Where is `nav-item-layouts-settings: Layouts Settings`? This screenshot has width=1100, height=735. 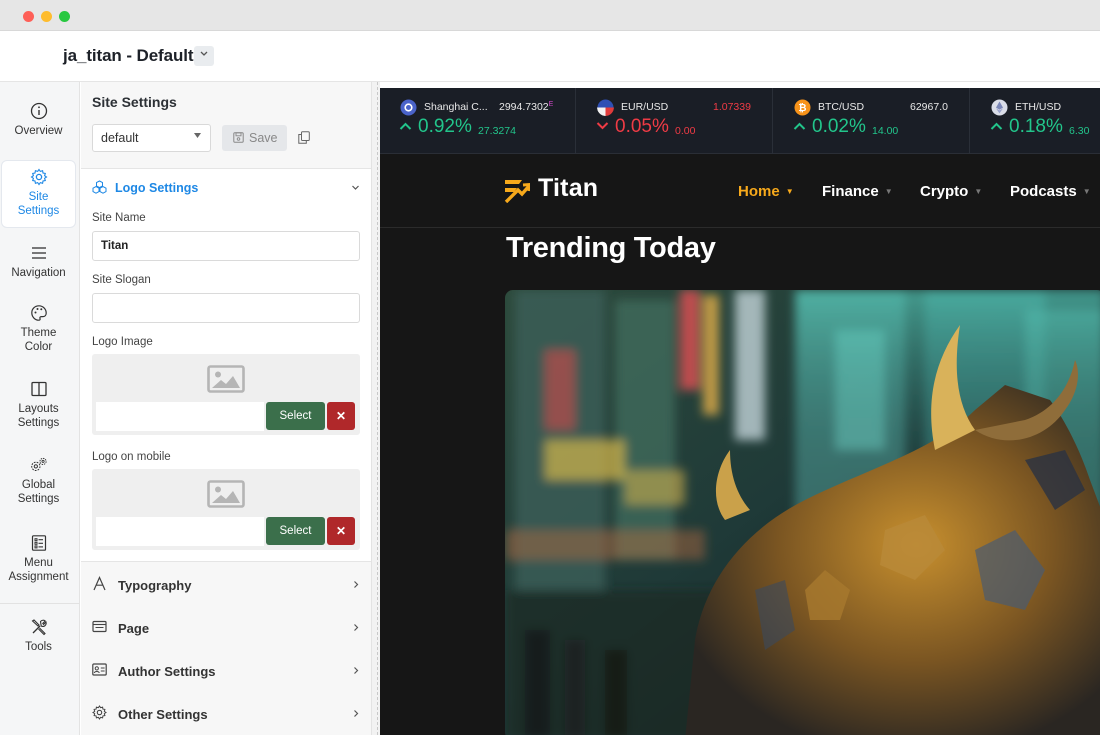
nav-item-layouts-settings: Layouts Settings is located at coordinates (38, 405).